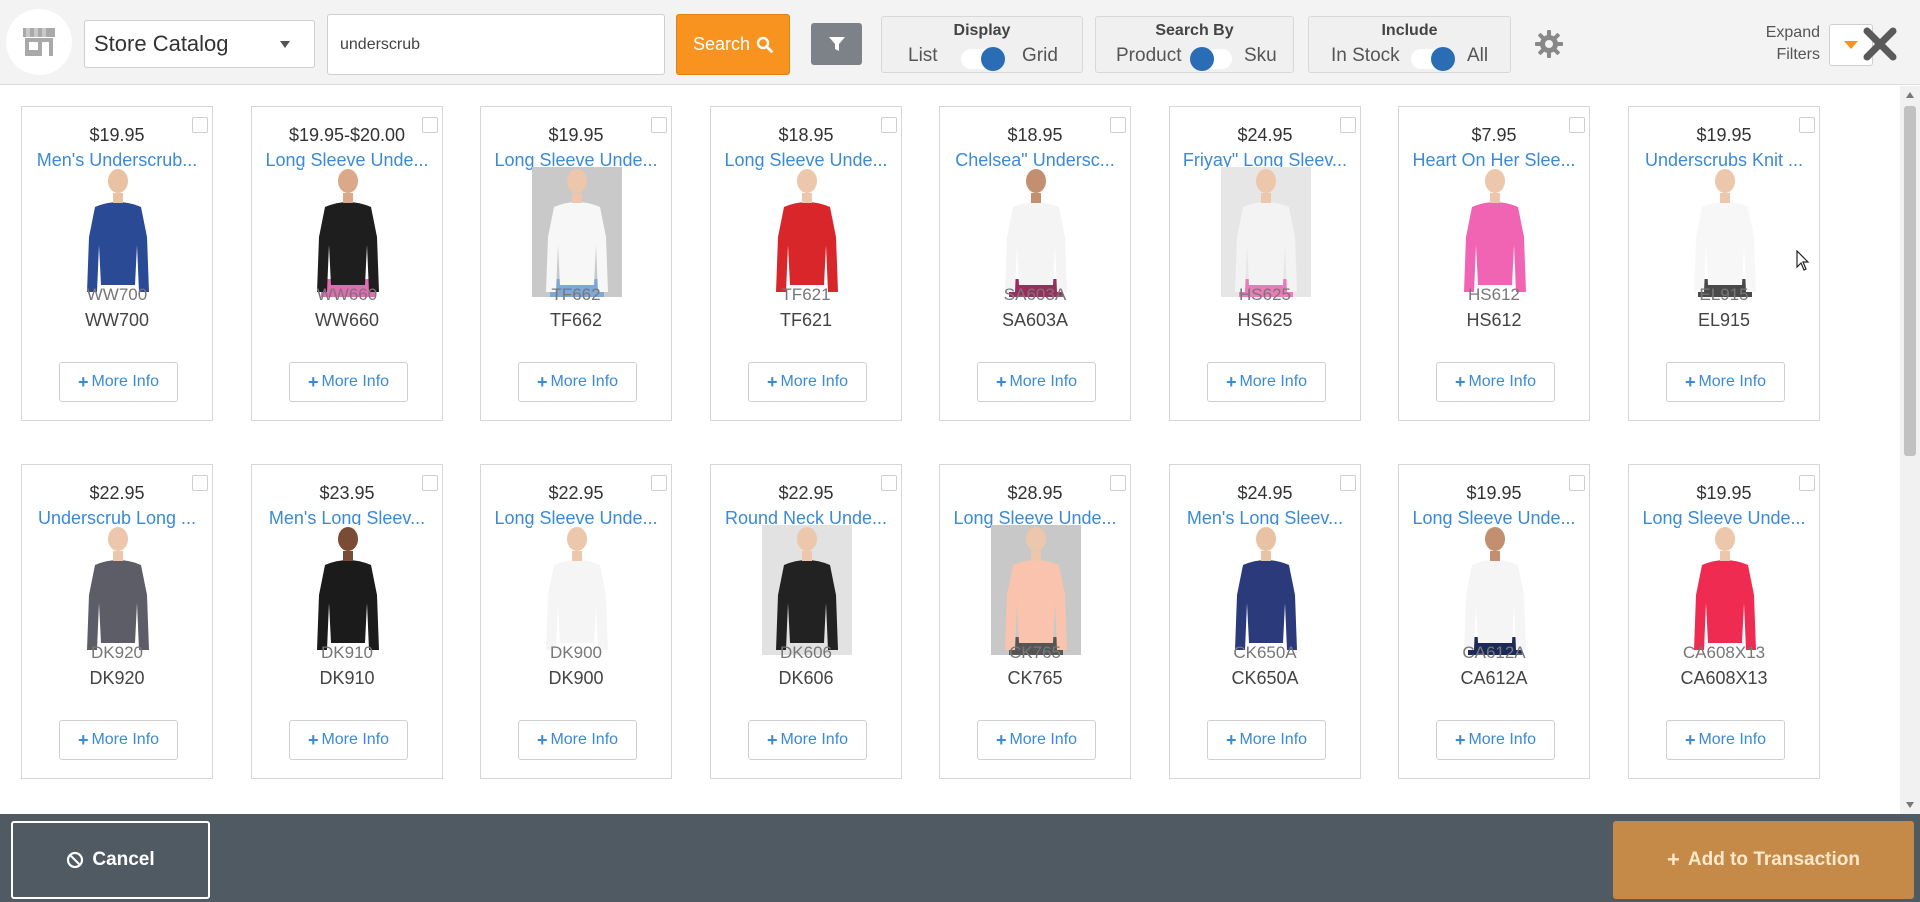 This screenshot has width=1920, height=902. Describe the element at coordinates (110, 860) in the screenshot. I see `cancel-button: Cancel` at that location.